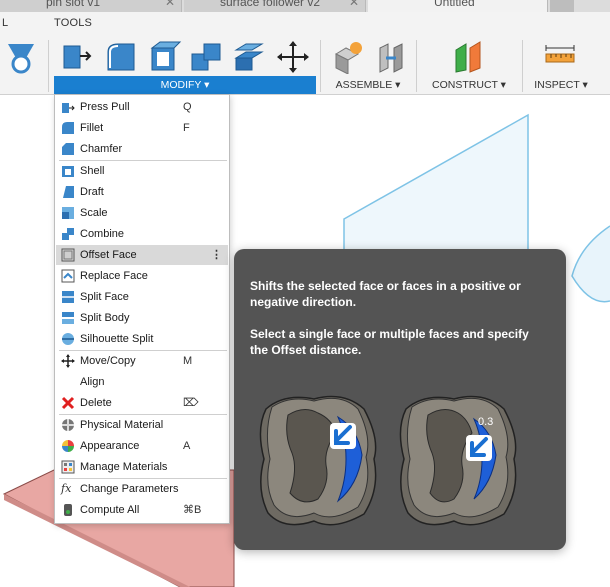  What do you see at coordinates (142, 361) in the screenshot?
I see `menu-item-move-copy: Move/Copy M` at bounding box center [142, 361].